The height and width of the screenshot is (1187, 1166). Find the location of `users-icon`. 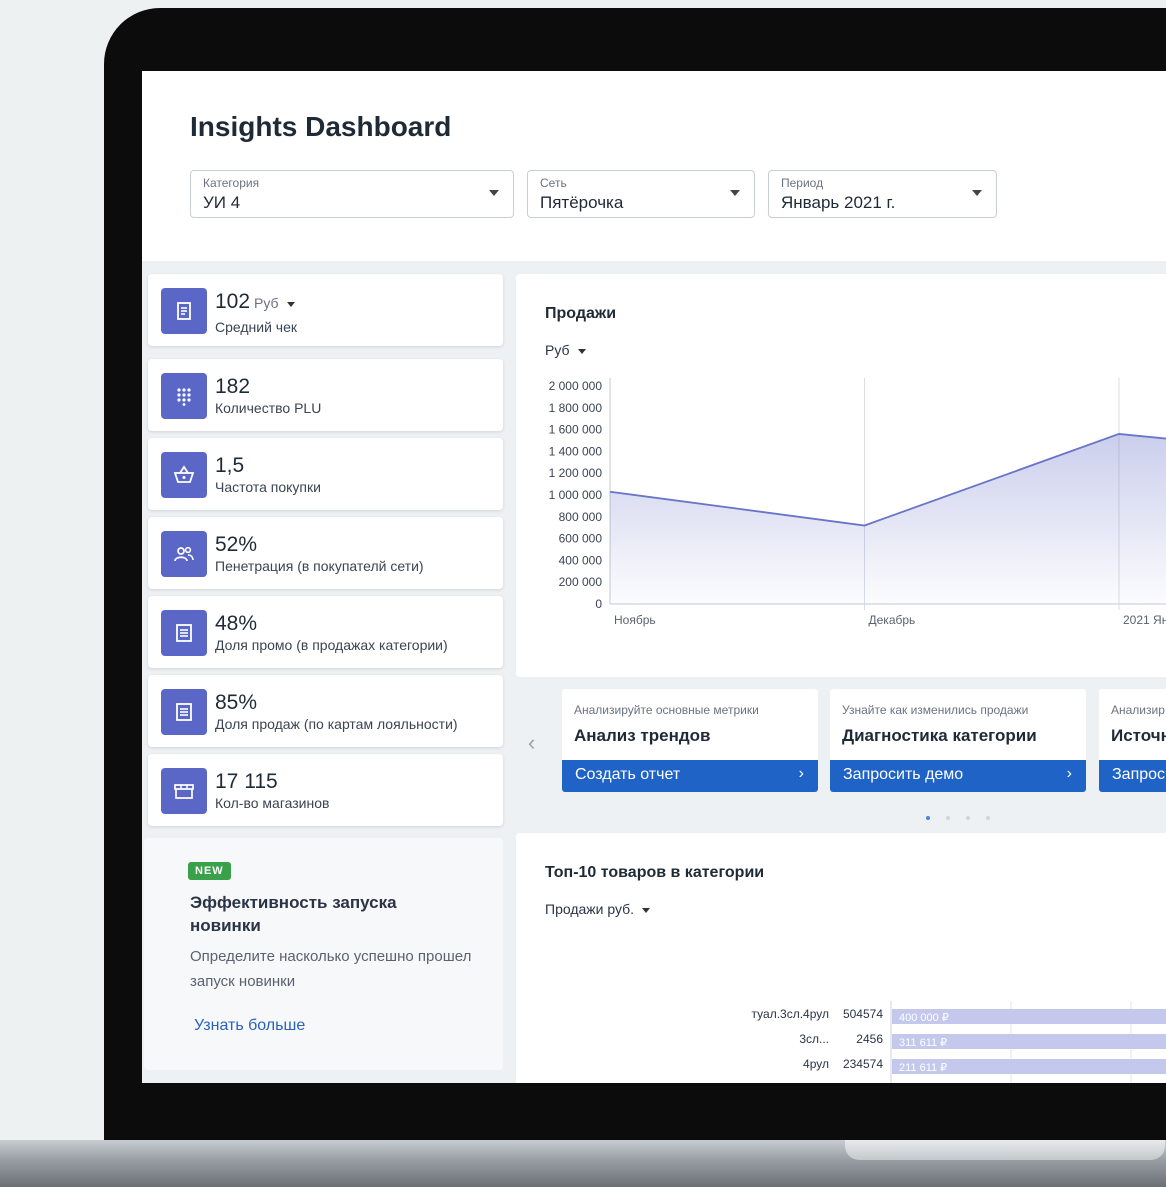

users-icon is located at coordinates (184, 554).